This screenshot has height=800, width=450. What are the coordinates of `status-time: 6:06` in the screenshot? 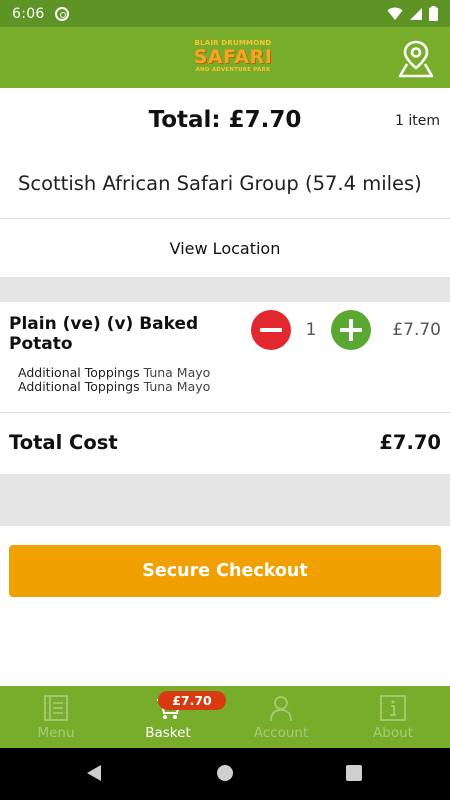 It's located at (28, 13).